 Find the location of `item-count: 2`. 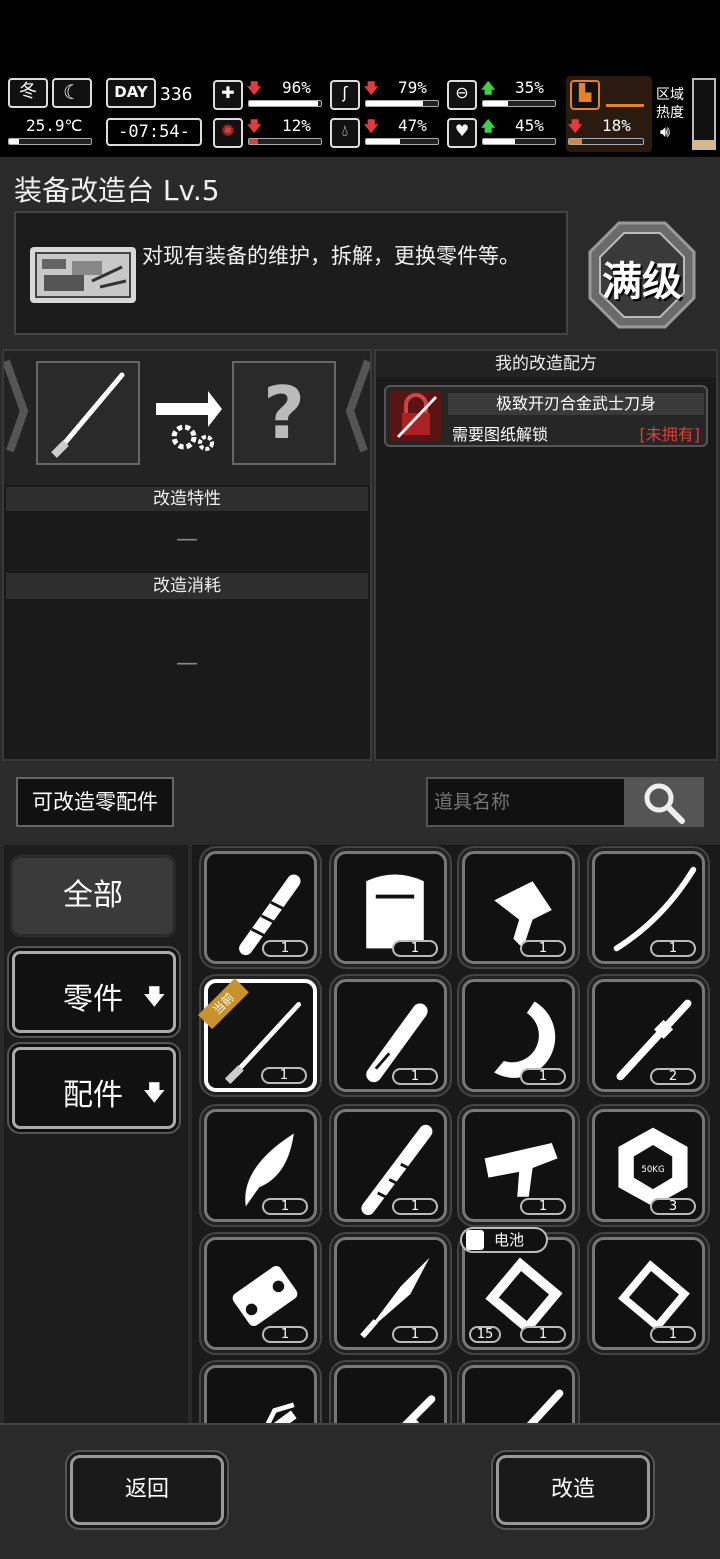

item-count: 2 is located at coordinates (673, 1076).